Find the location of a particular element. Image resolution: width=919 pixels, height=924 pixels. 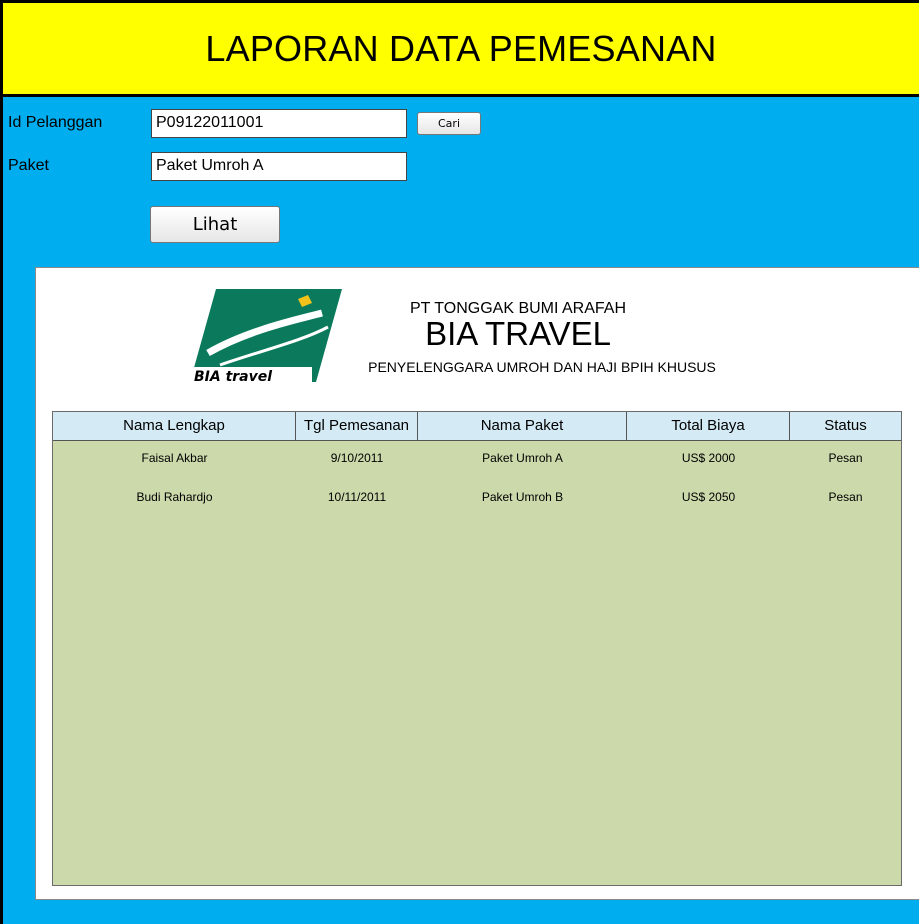

cell-biaya: US$ 2000 is located at coordinates (708, 458).